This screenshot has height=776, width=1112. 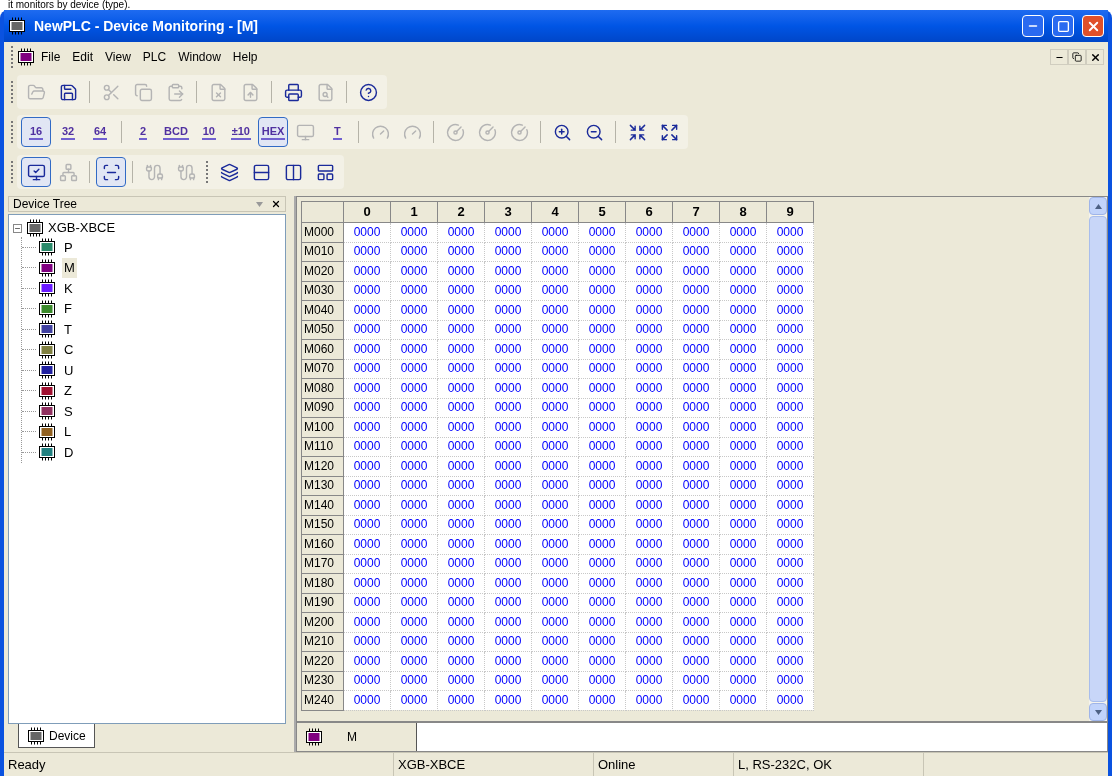 What do you see at coordinates (245, 57) in the screenshot?
I see `menu-item: Help` at bounding box center [245, 57].